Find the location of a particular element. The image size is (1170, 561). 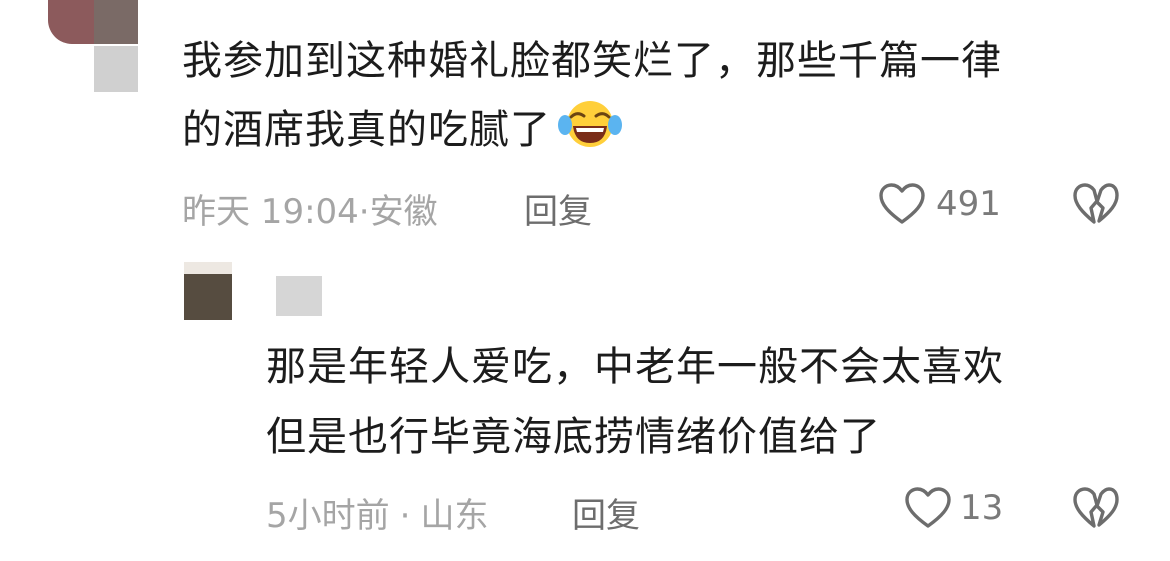

like-count: 13 is located at coordinates (982, 508).